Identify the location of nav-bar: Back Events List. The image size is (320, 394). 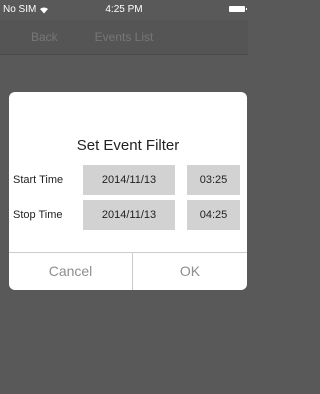
(124, 37).